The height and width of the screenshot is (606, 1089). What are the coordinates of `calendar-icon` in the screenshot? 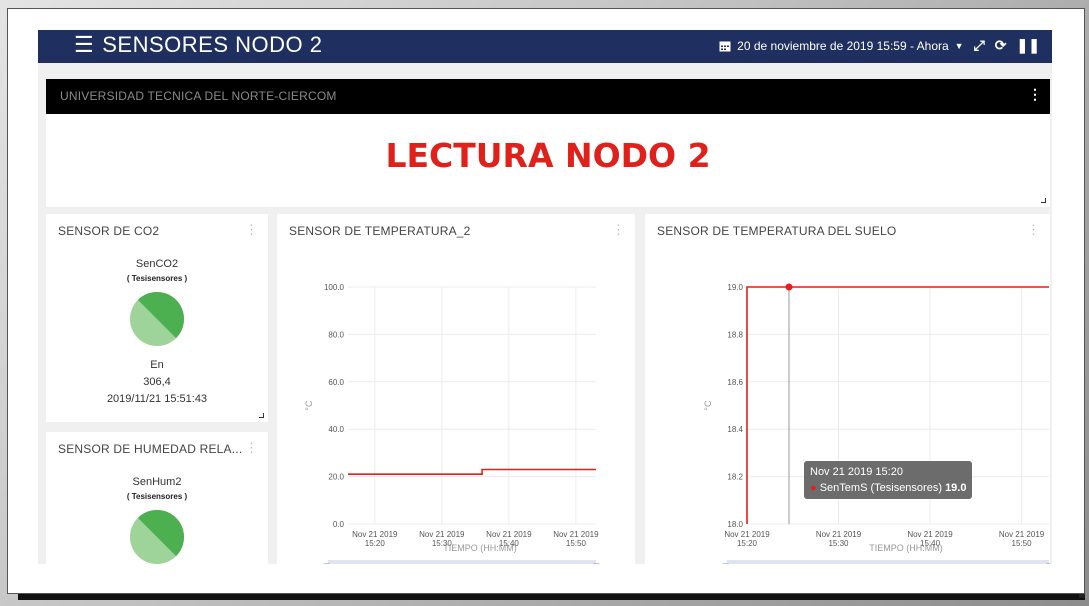 It's located at (725, 46).